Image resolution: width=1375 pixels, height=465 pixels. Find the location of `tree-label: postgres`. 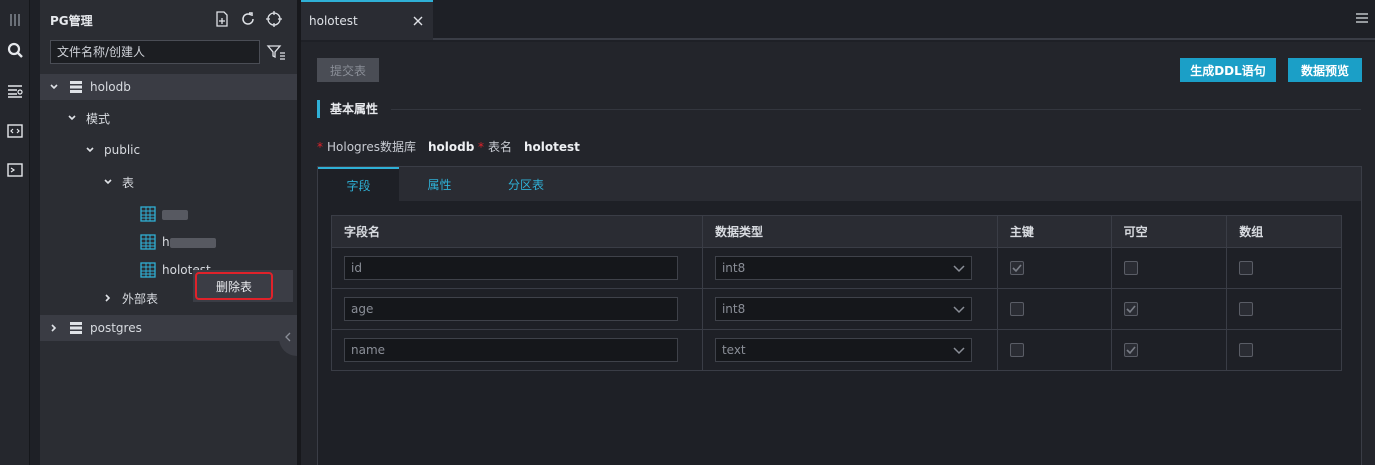

tree-label: postgres is located at coordinates (116, 328).